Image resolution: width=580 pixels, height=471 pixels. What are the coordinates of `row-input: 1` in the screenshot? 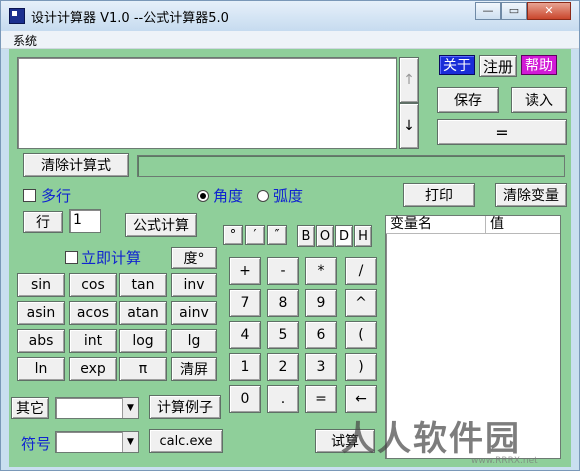 It's located at (85, 221).